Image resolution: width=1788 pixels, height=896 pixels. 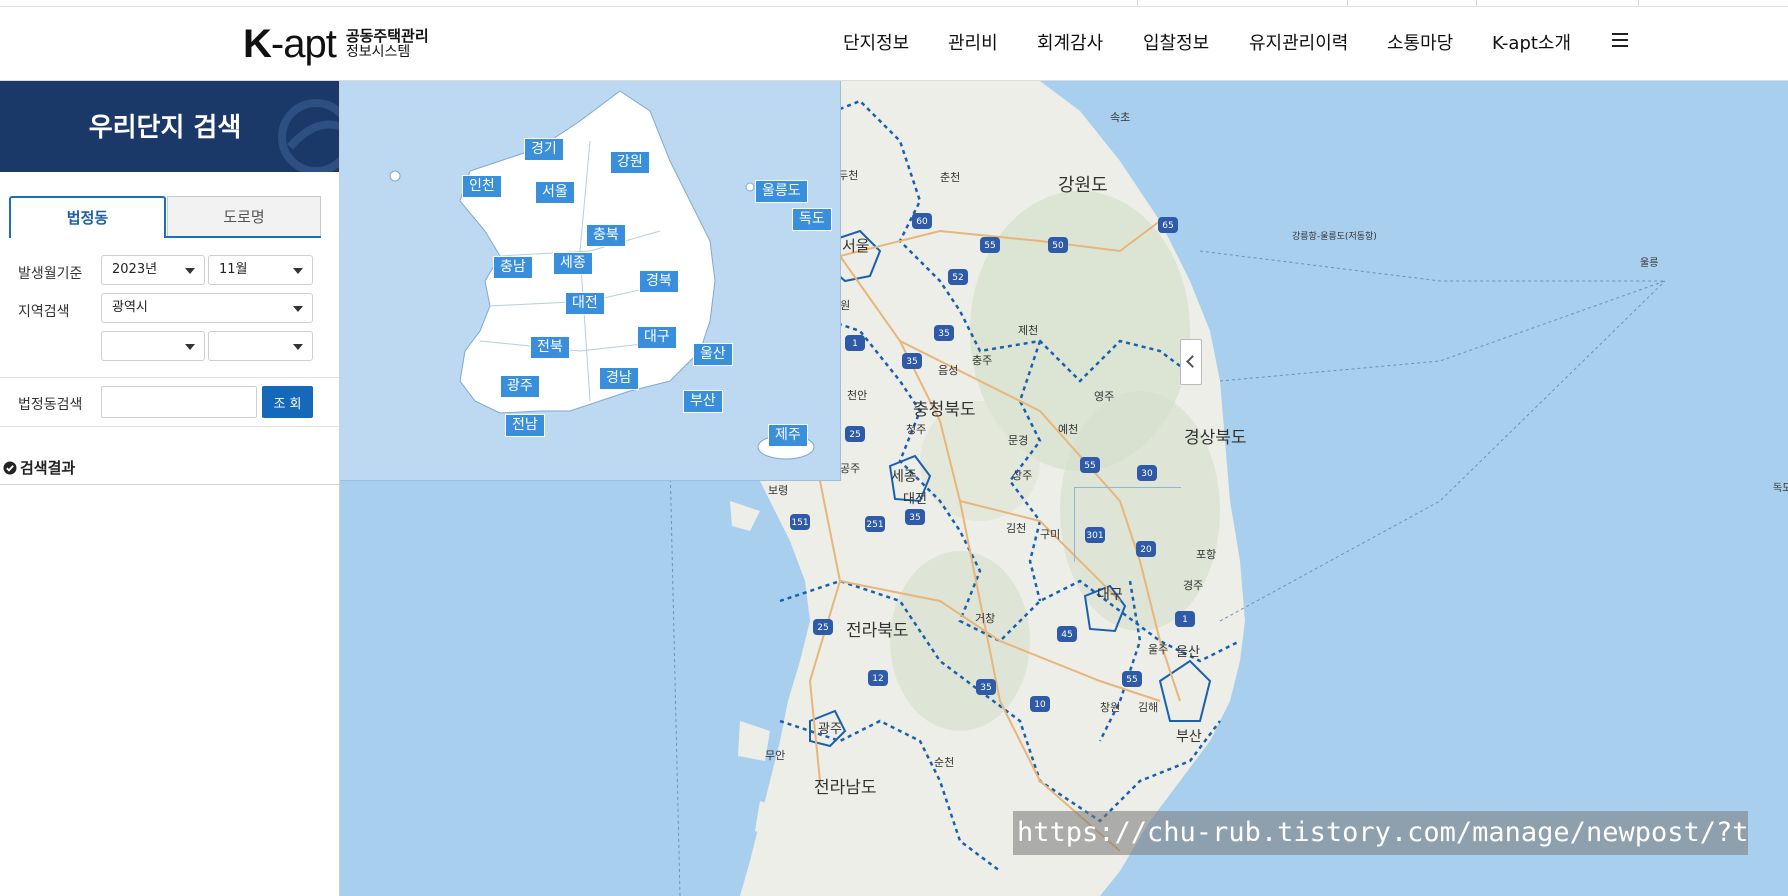 What do you see at coordinates (10, 467) in the screenshot?
I see `check-circle-icon` at bounding box center [10, 467].